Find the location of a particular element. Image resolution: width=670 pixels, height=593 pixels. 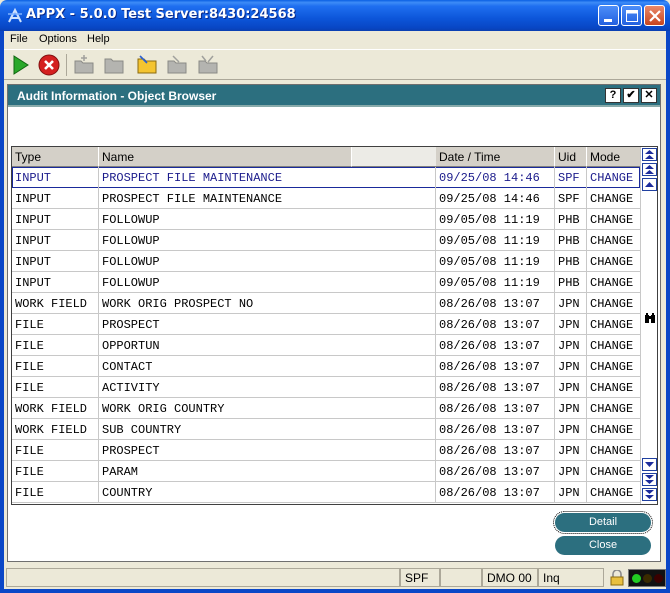

grid-header: Type Name Date / Time Uid Mode is located at coordinates (326, 157).